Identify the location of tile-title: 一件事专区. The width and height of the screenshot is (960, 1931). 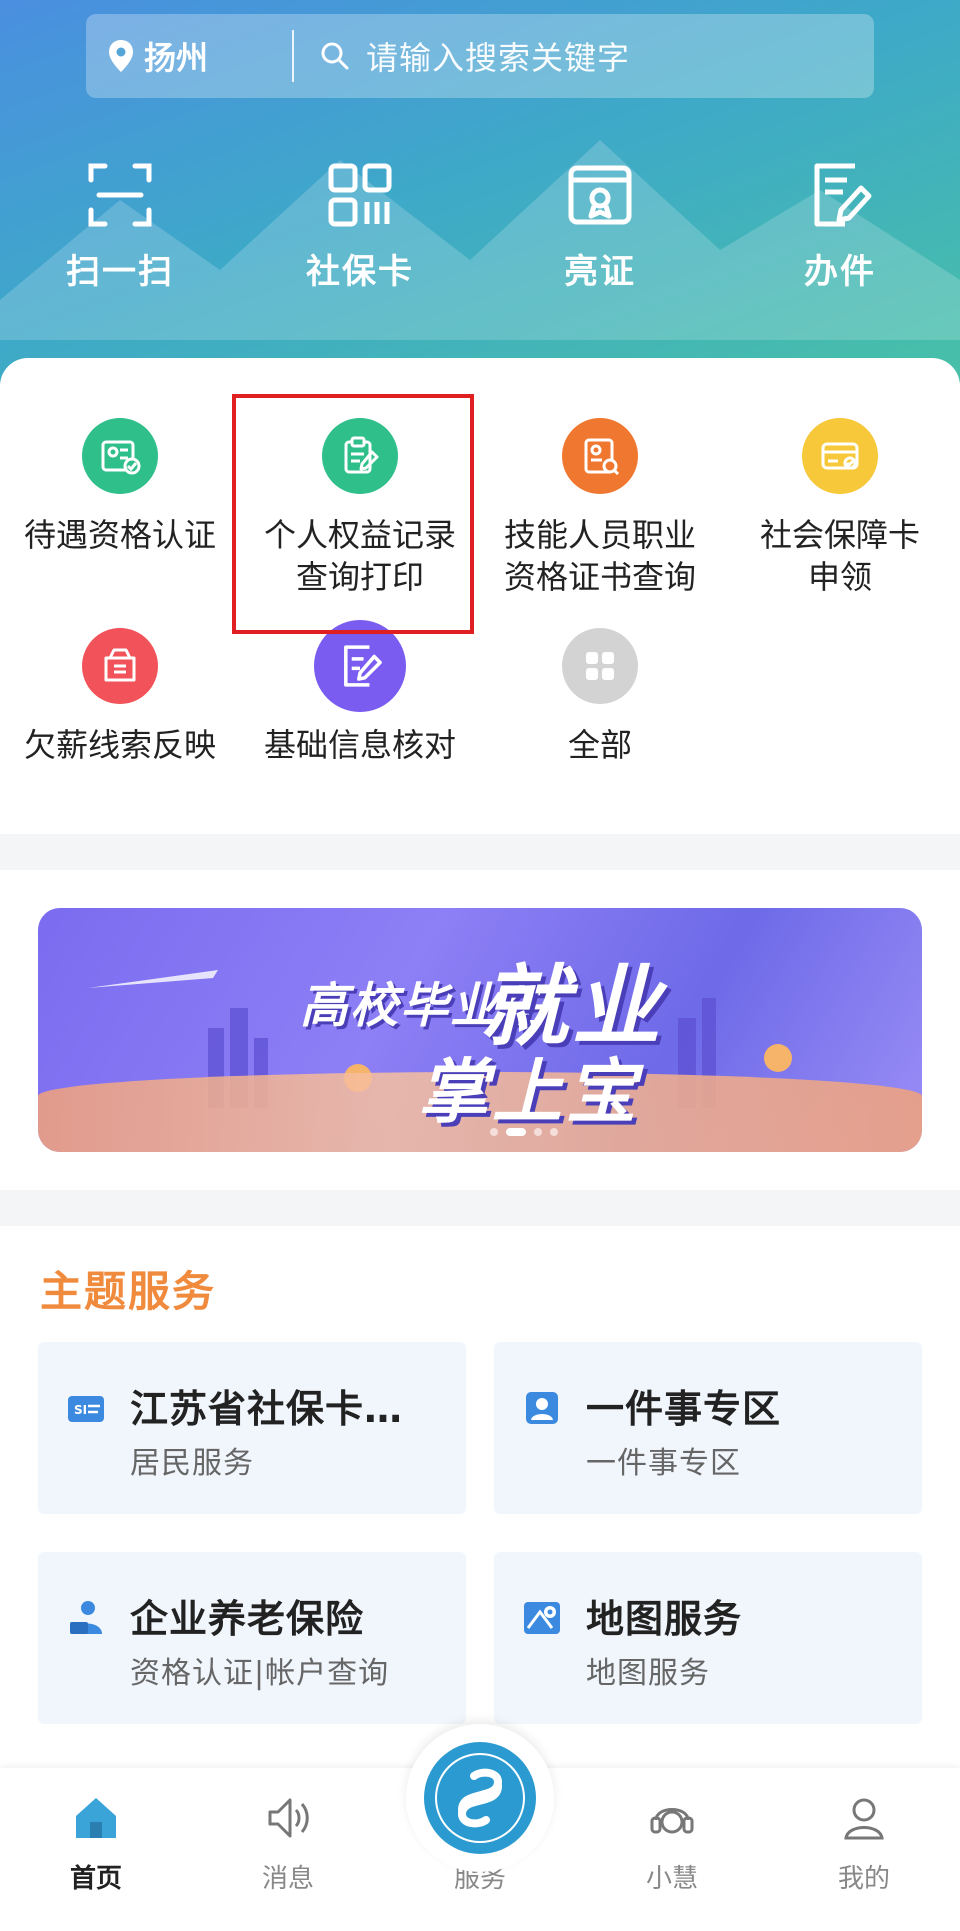
(684, 1409).